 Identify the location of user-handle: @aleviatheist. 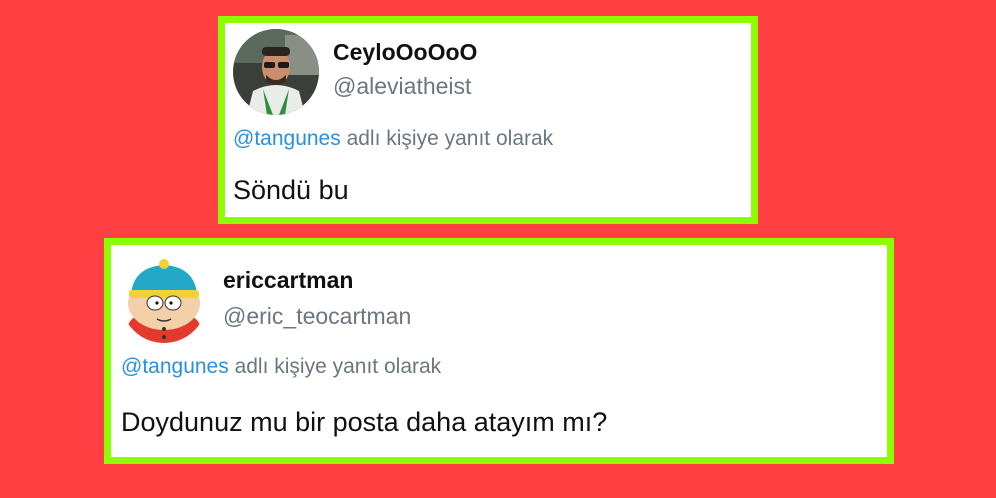
(402, 86).